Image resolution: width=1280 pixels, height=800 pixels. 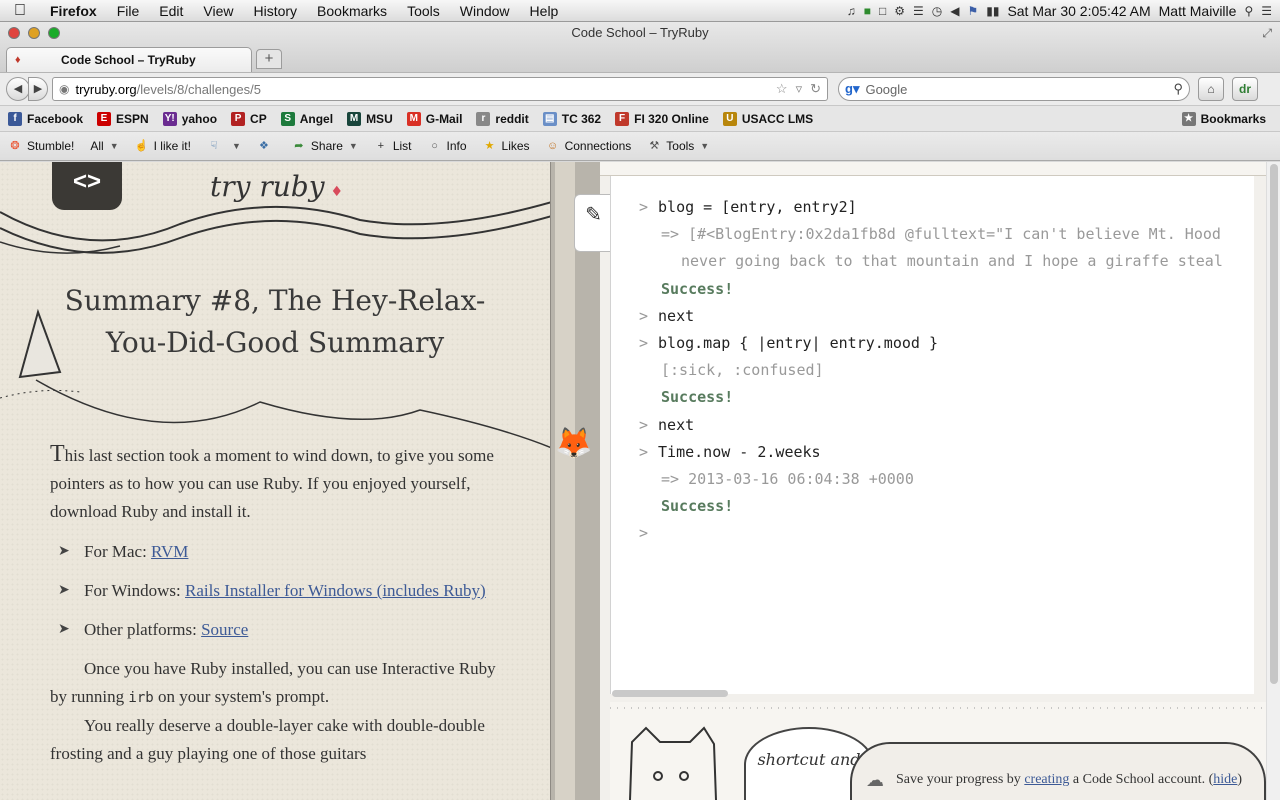 I want to click on search-input: Google, so click(x=886, y=89).